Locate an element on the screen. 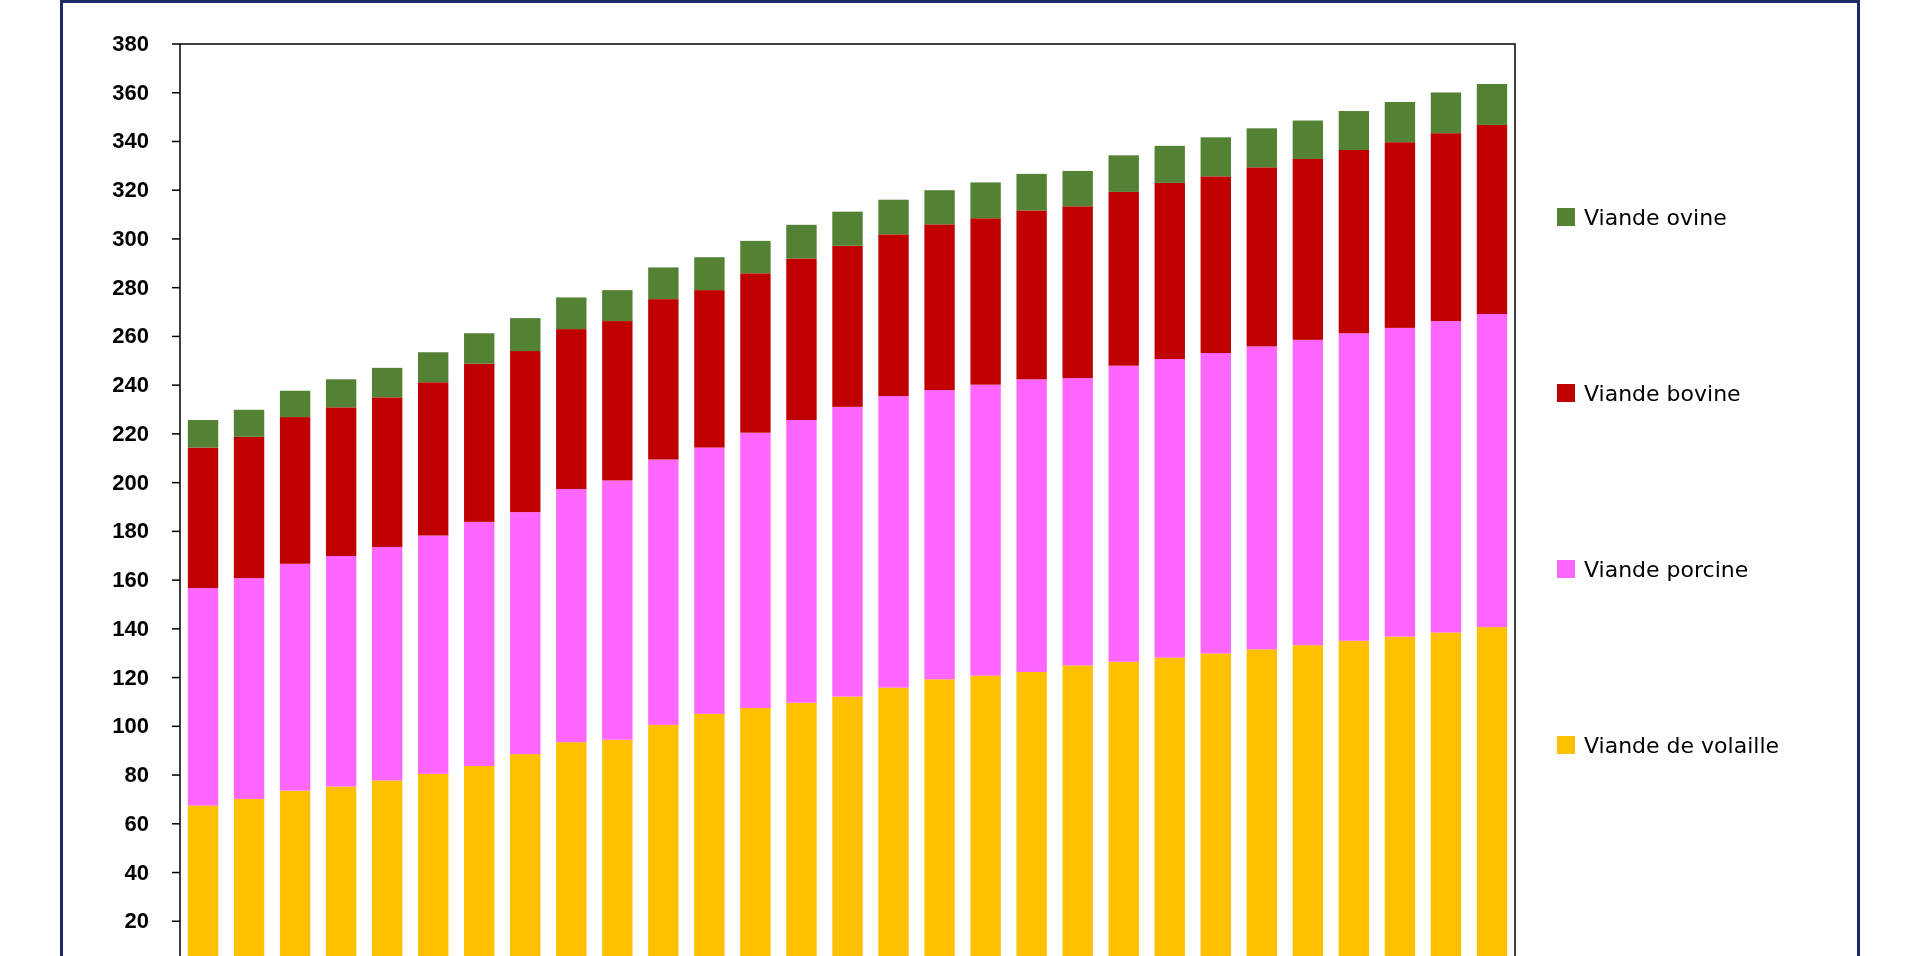 The image size is (1920, 956). y-axis-label: 200 is located at coordinates (130, 482).